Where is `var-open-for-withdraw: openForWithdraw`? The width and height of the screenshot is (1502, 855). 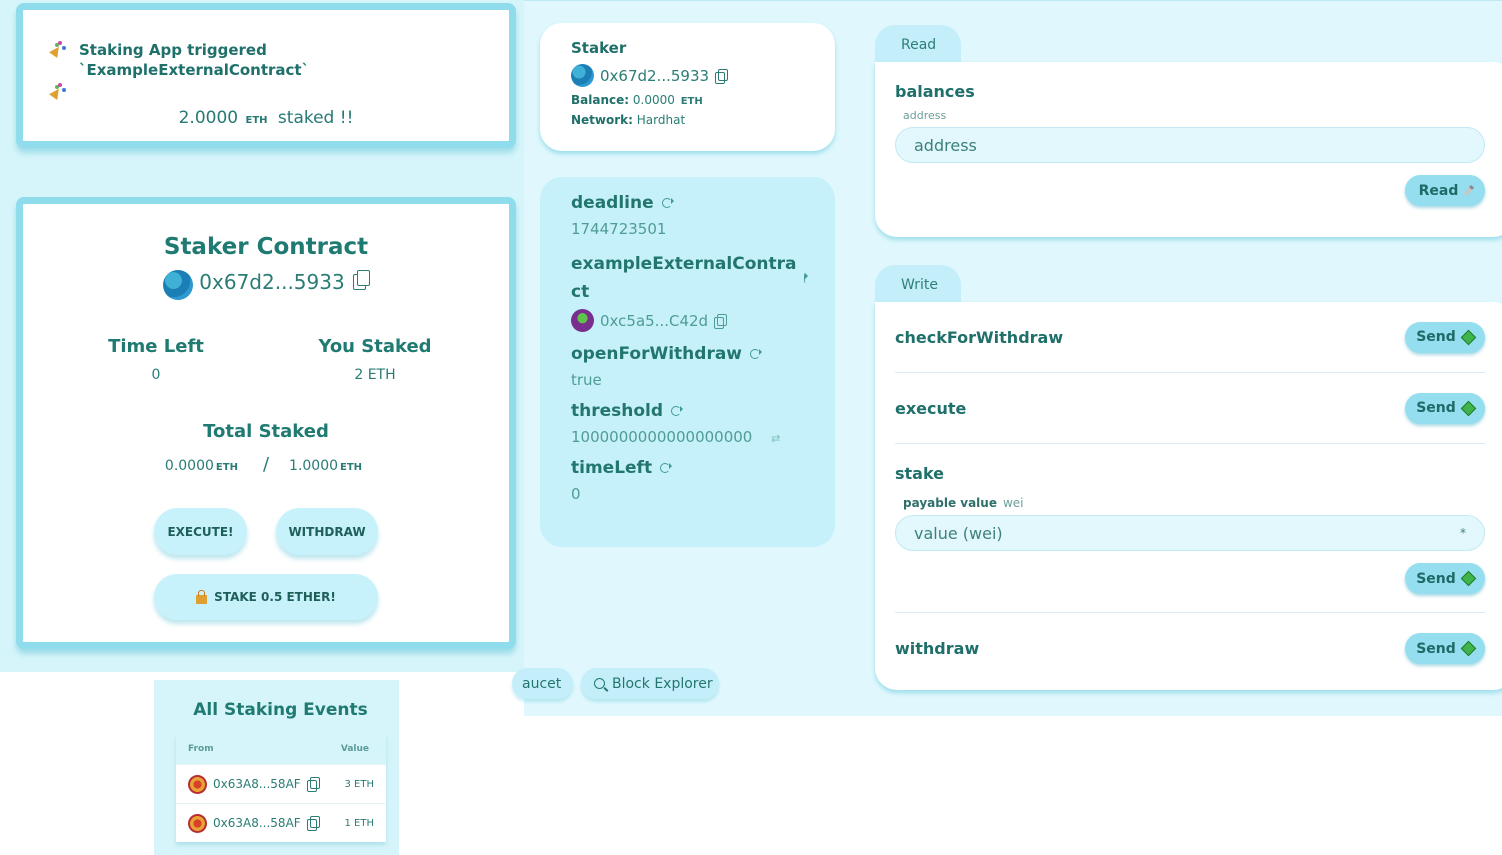 var-open-for-withdraw: openForWithdraw is located at coordinates (687, 354).